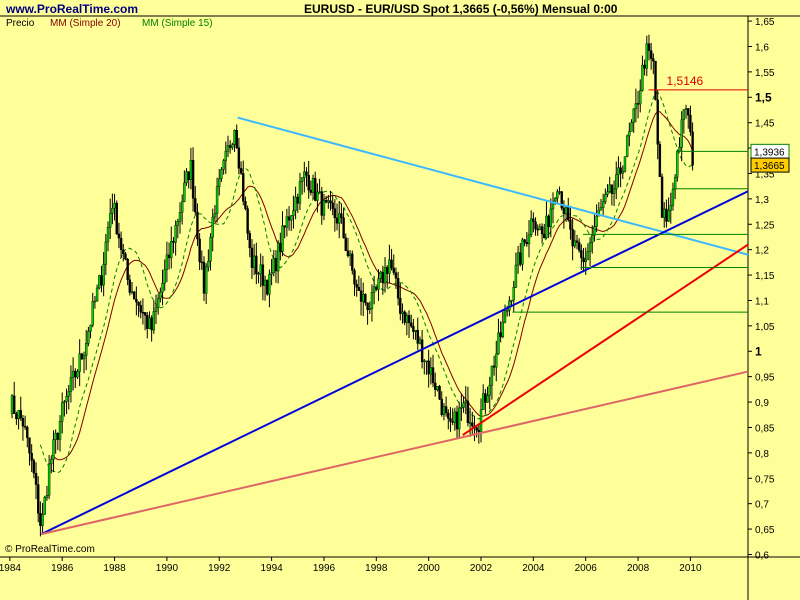  Describe the element at coordinates (638, 568) in the screenshot. I see `x-tick-label: 2008` at that location.